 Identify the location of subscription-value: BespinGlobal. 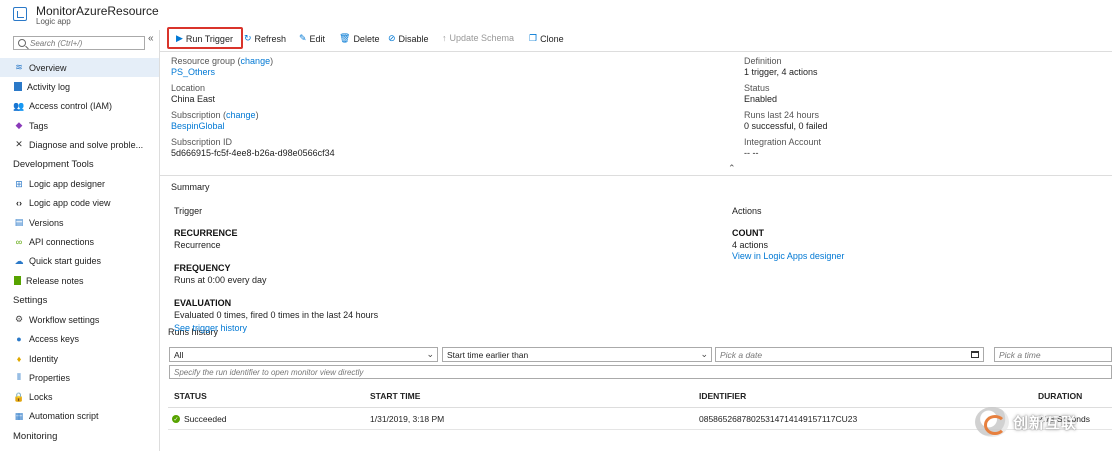
(253, 126).